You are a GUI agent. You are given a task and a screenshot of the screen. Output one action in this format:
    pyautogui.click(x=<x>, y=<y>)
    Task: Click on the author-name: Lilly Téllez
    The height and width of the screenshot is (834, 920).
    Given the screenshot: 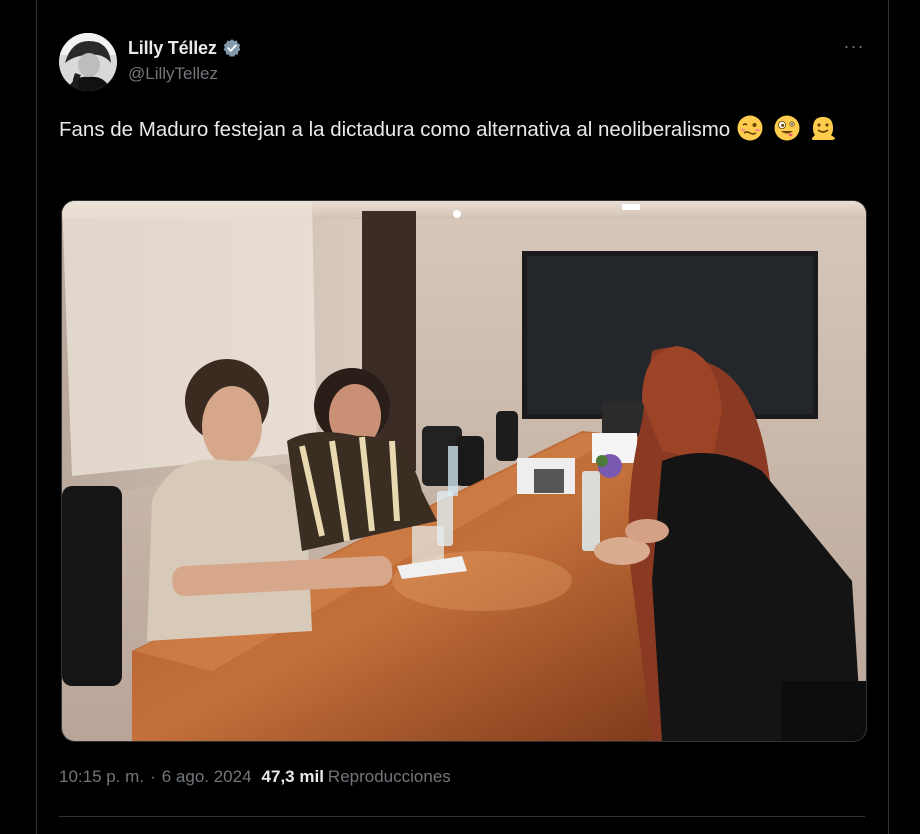 What is the action you would take?
    pyautogui.click(x=172, y=48)
    